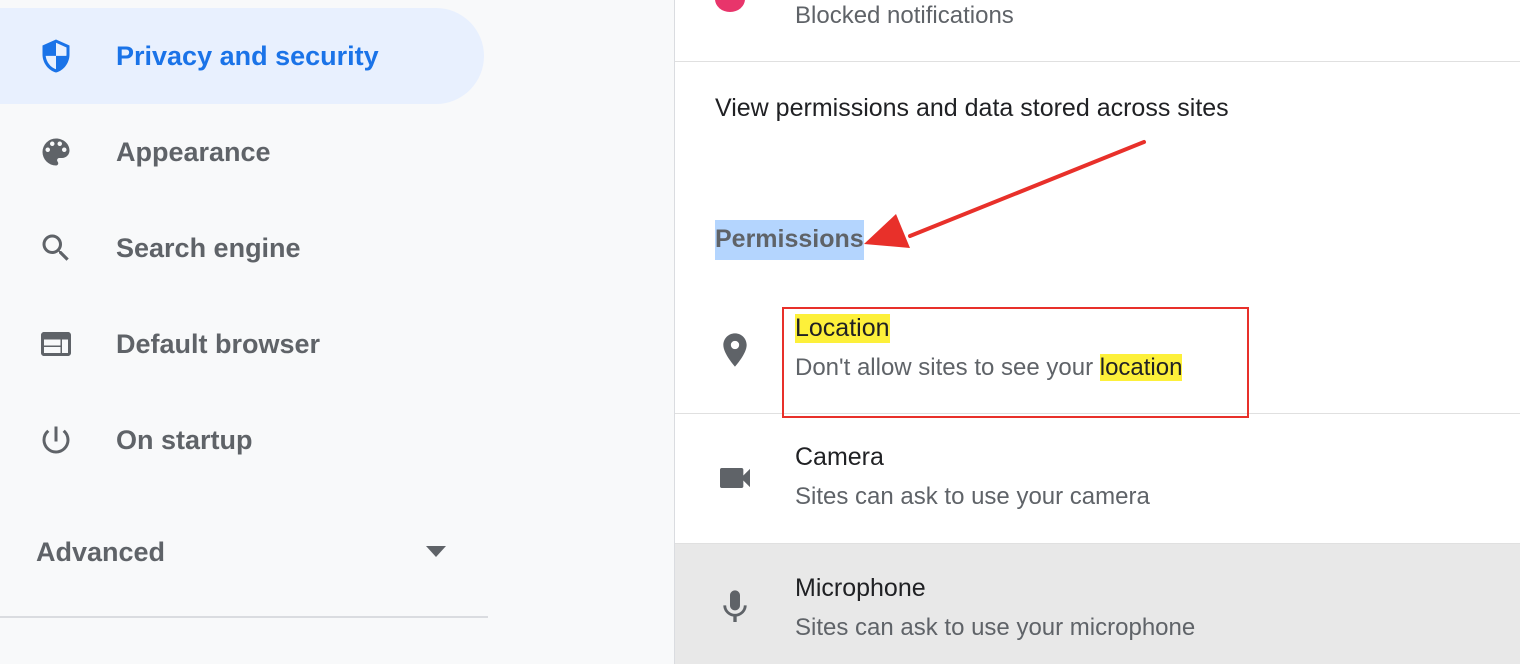 This screenshot has height=664, width=1520. Describe the element at coordinates (947, 367) in the screenshot. I see `permission-description-text: Don't allow sites to see your` at that location.